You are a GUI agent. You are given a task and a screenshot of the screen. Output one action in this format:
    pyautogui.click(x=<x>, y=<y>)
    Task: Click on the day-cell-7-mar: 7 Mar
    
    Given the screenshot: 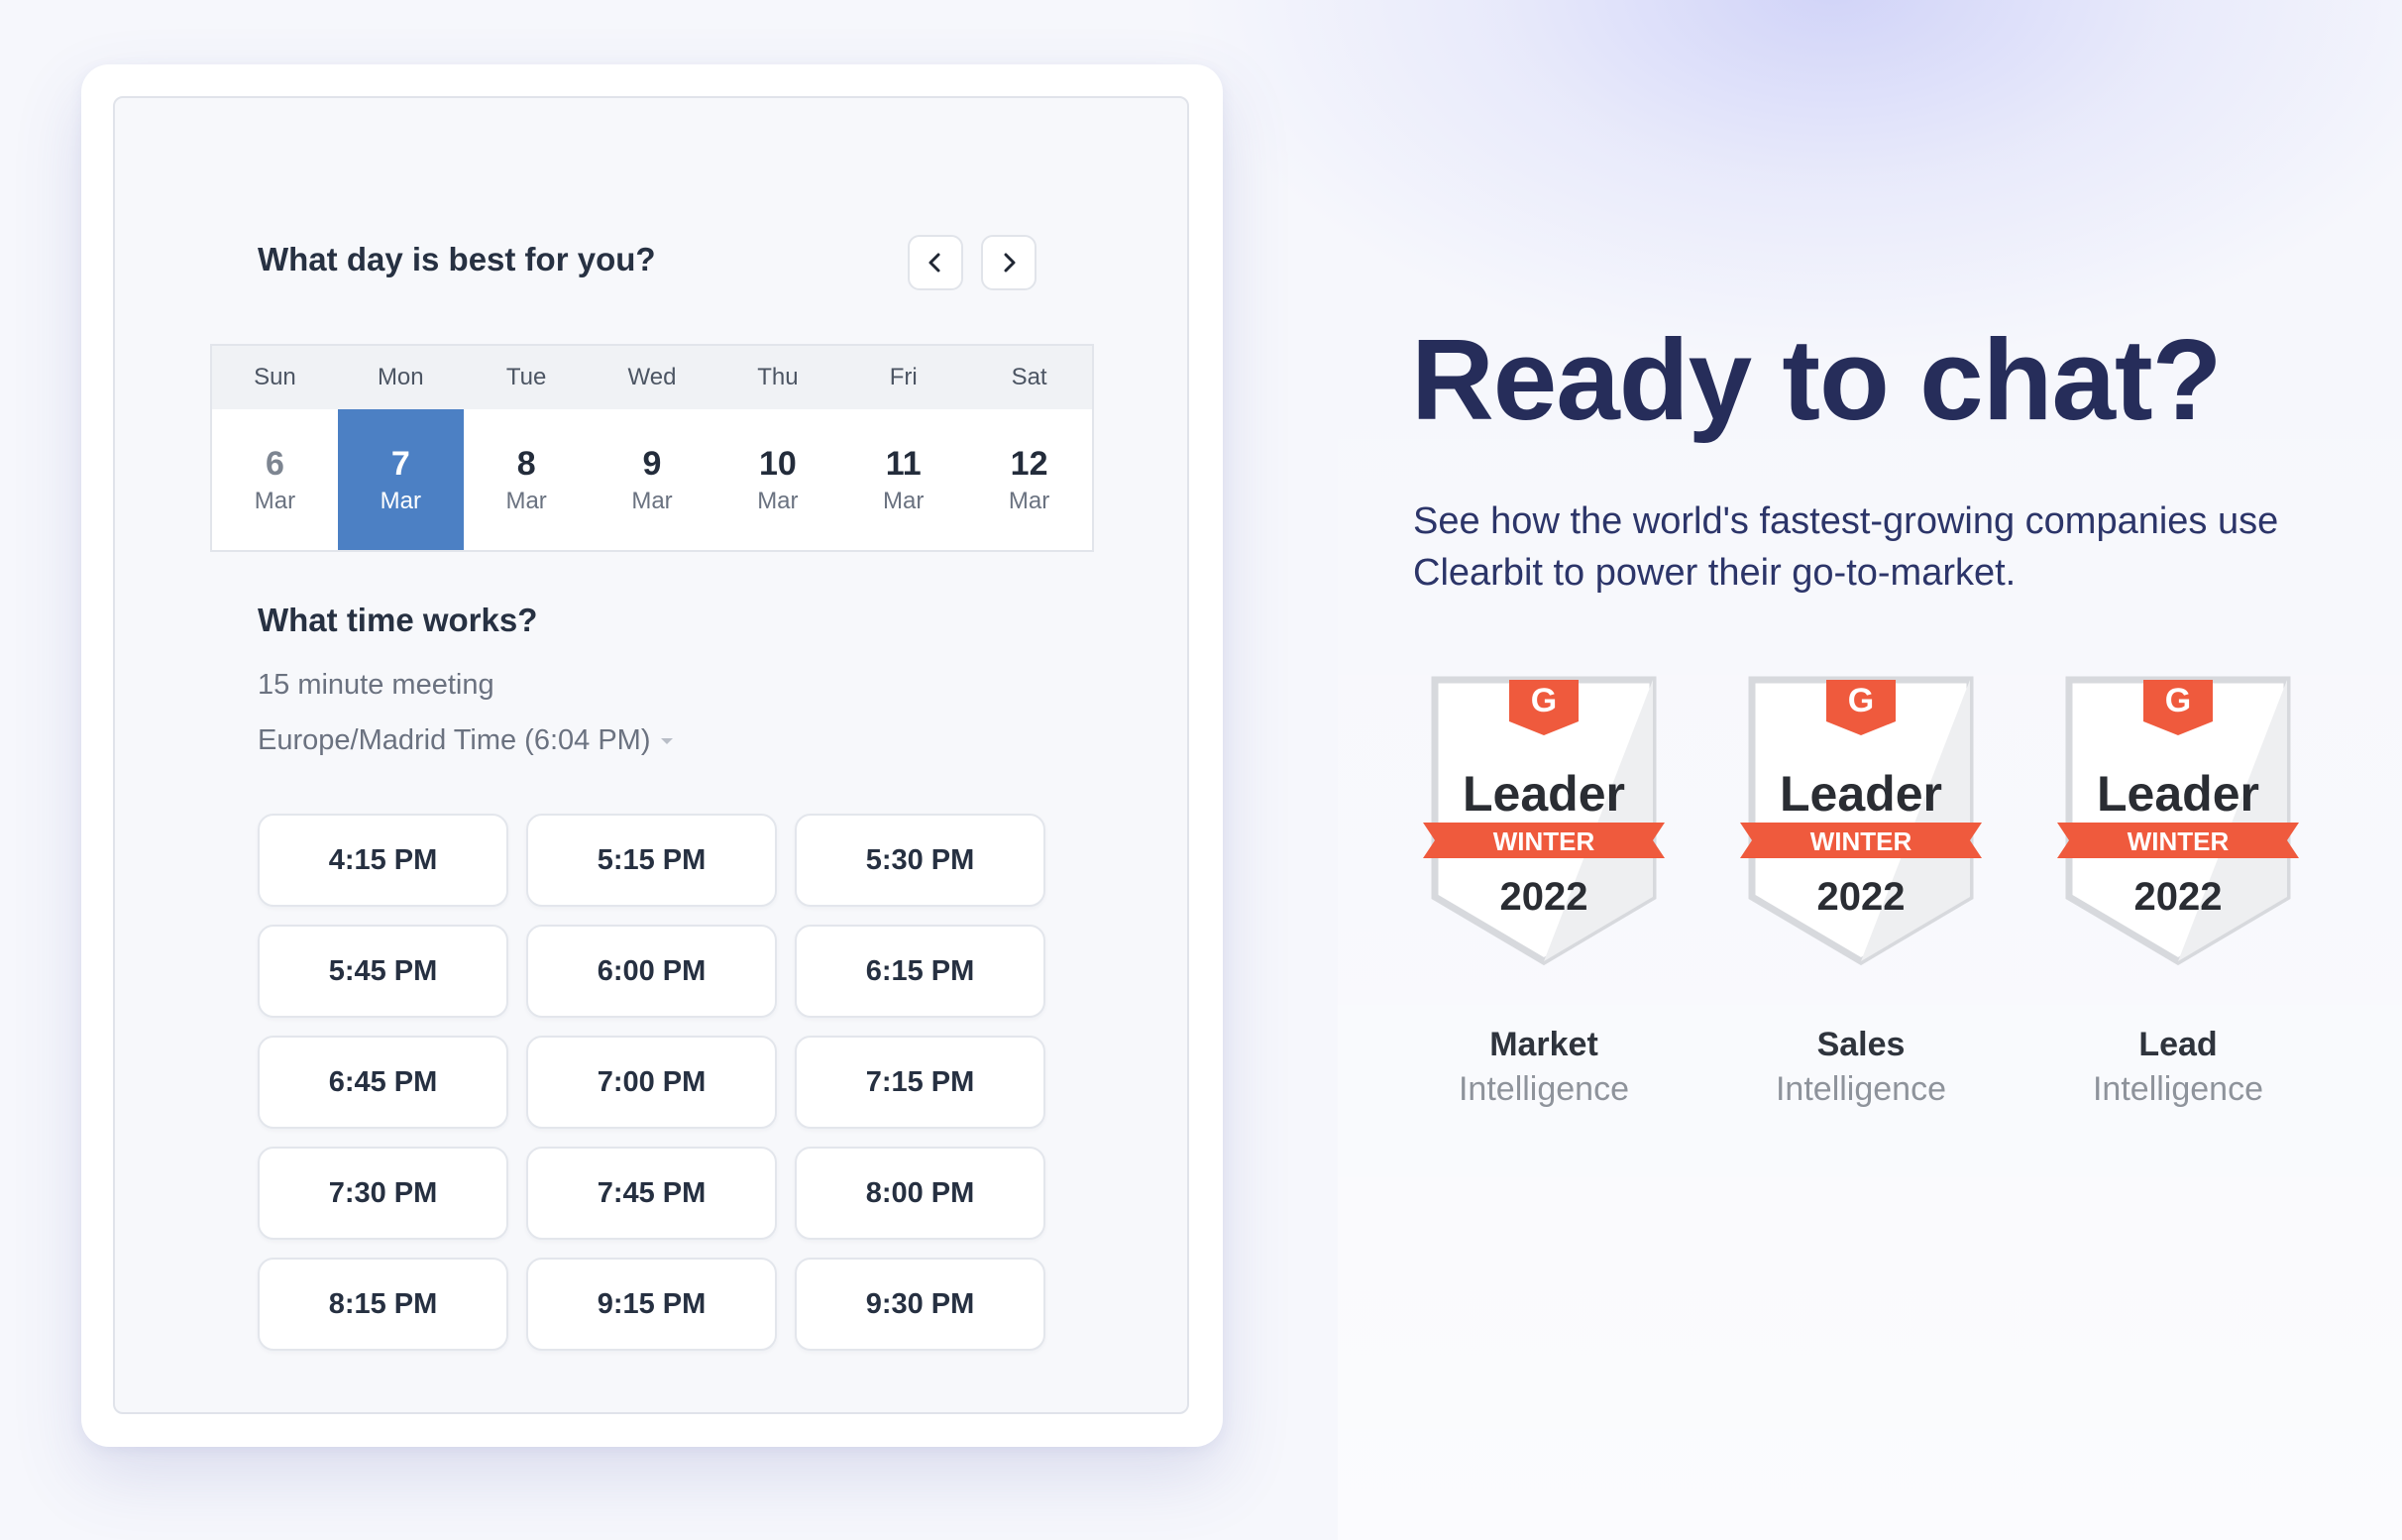 What is the action you would take?
    pyautogui.click(x=400, y=479)
    